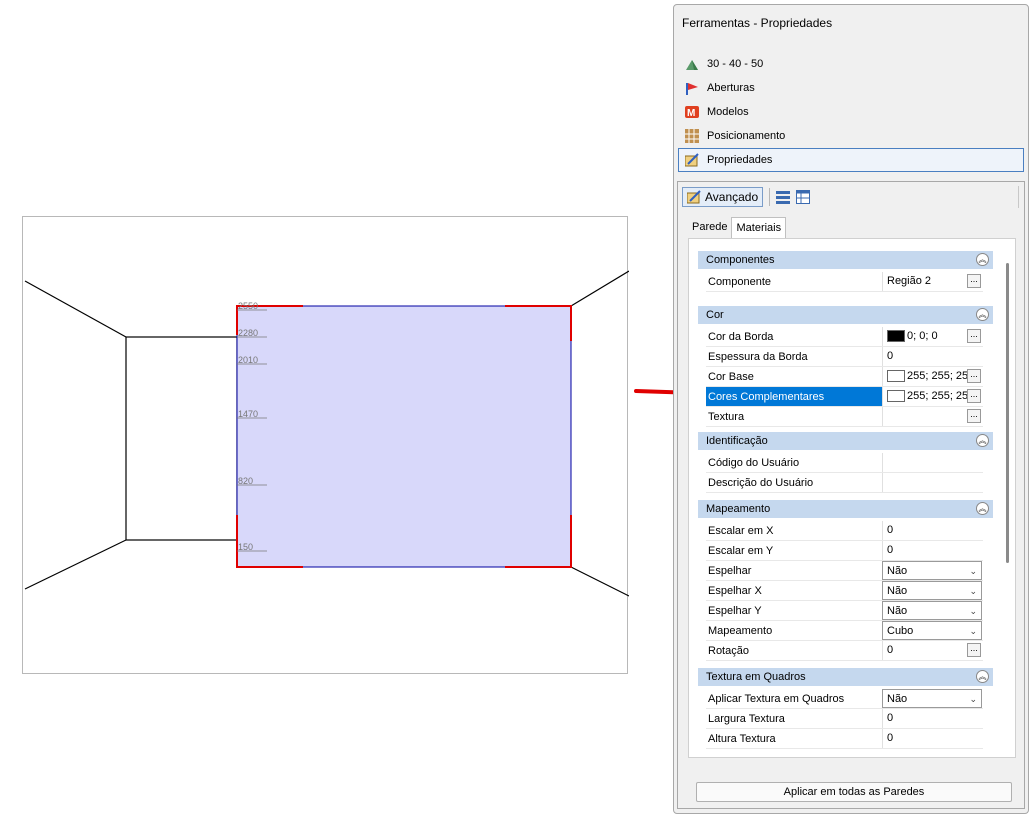 This screenshot has width=1035, height=823. What do you see at coordinates (896, 376) in the screenshot?
I see `color-swatch` at bounding box center [896, 376].